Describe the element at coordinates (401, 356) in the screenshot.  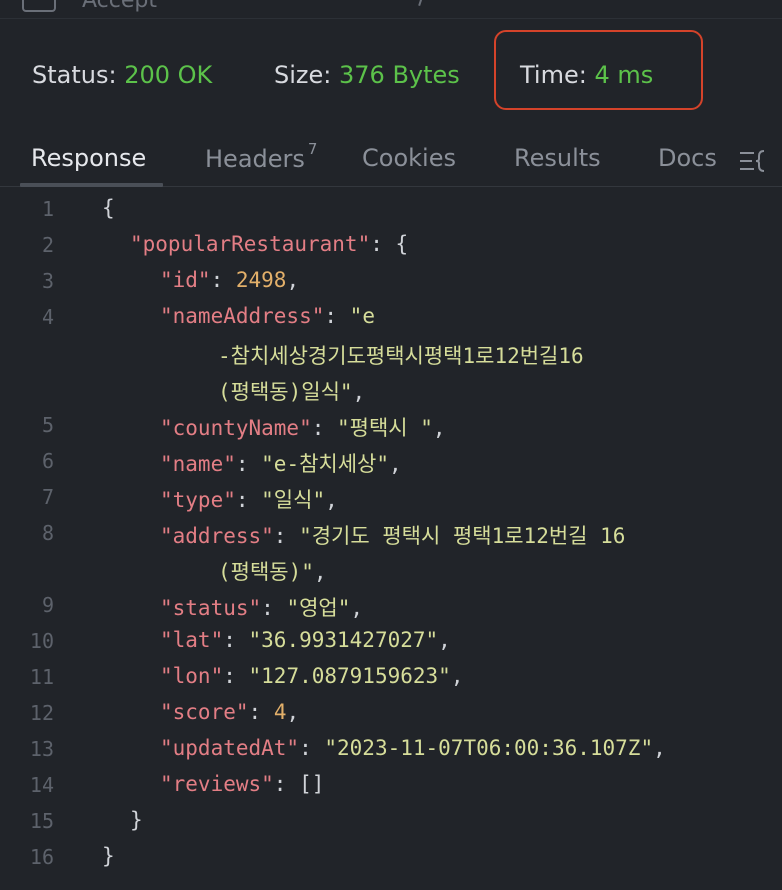
I see `code-line-wrap: -참치세상경기도평택시평택1로12번길16` at that location.